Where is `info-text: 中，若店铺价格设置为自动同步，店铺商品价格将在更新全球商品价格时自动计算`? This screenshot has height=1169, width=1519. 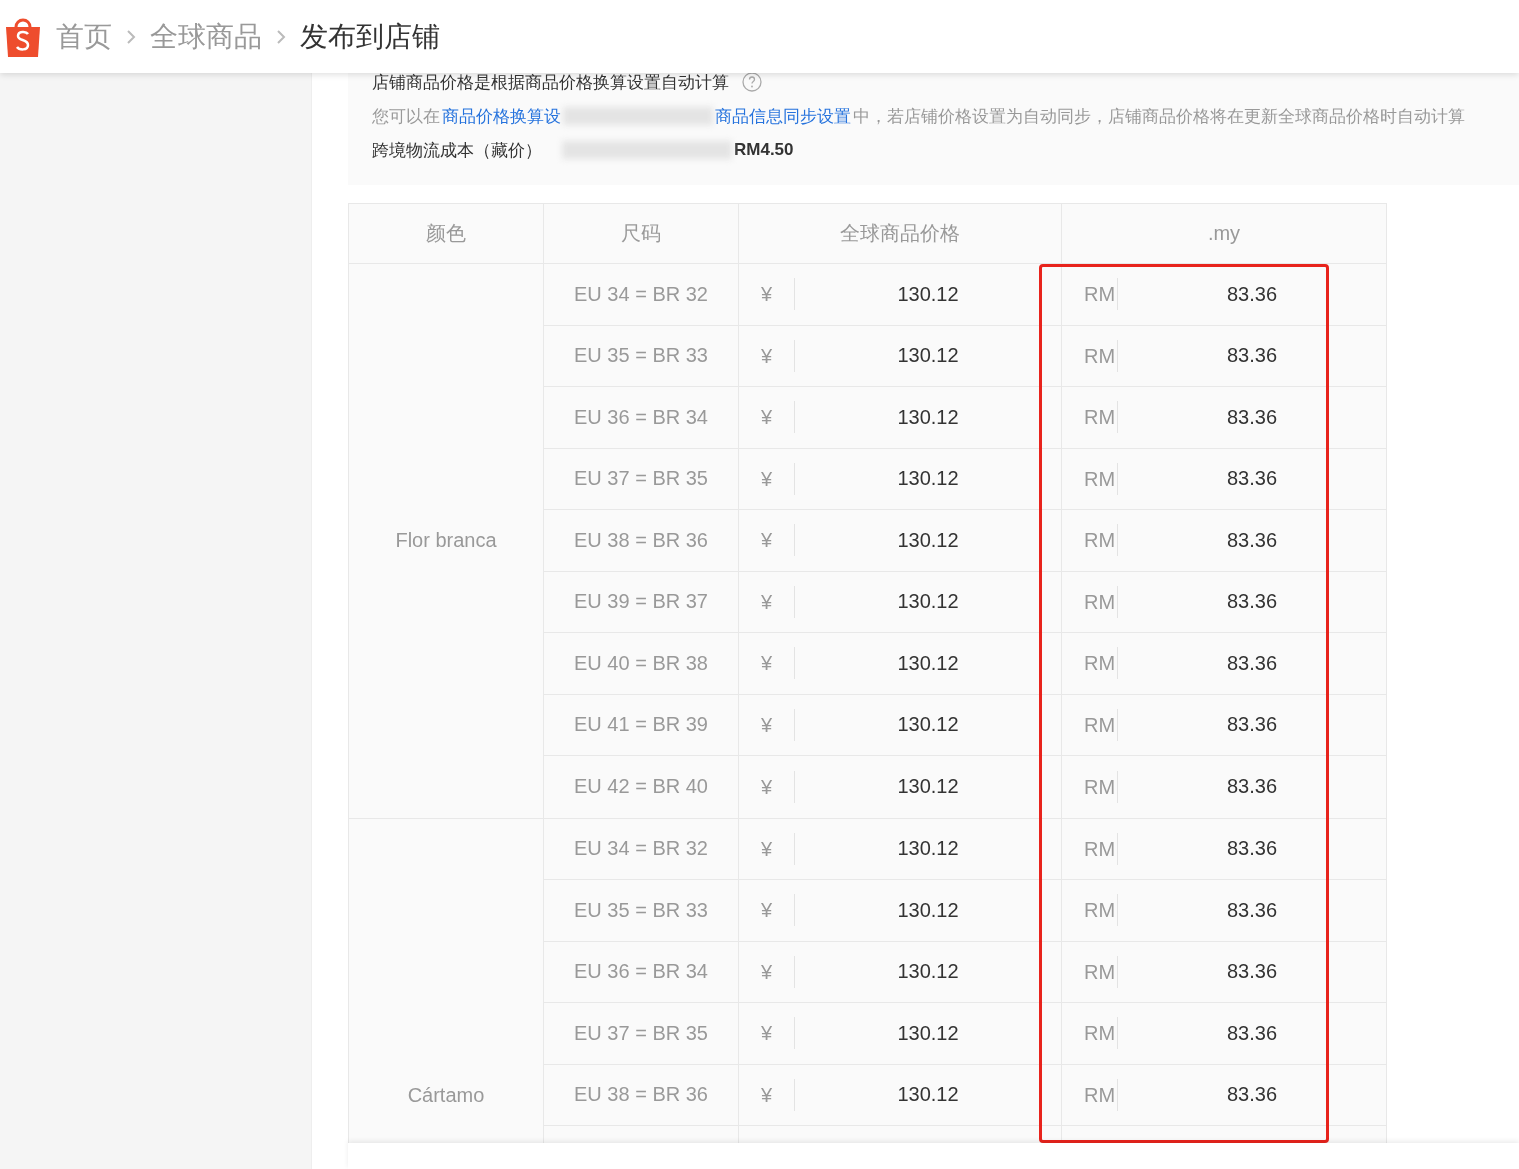 info-text: 中，若店铺价格设置为自动同步，店铺商品价格将在更新全球商品价格时自动计算 is located at coordinates (1159, 116).